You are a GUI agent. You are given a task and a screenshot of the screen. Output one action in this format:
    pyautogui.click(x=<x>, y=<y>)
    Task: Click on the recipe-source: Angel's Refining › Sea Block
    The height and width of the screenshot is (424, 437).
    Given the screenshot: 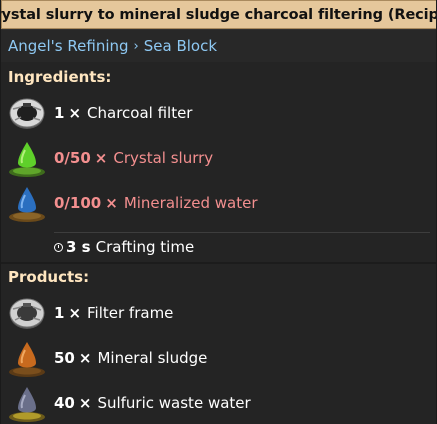 What is the action you would take?
    pyautogui.click(x=218, y=46)
    